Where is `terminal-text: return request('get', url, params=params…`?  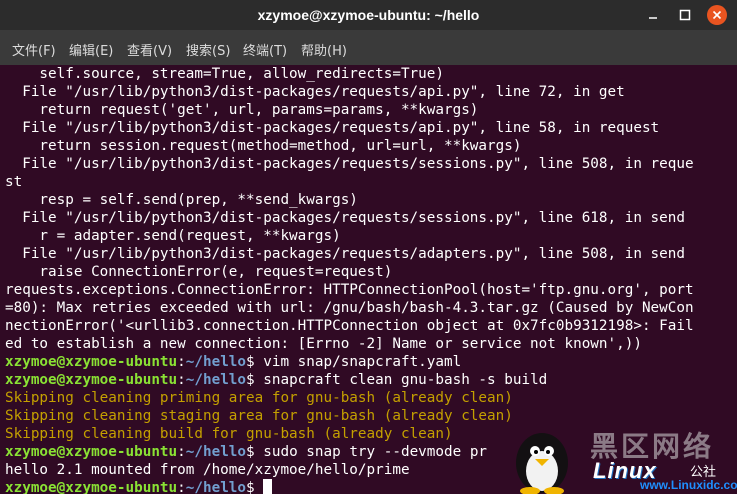
terminal-text: return request('get', url, params=params… is located at coordinates (242, 110).